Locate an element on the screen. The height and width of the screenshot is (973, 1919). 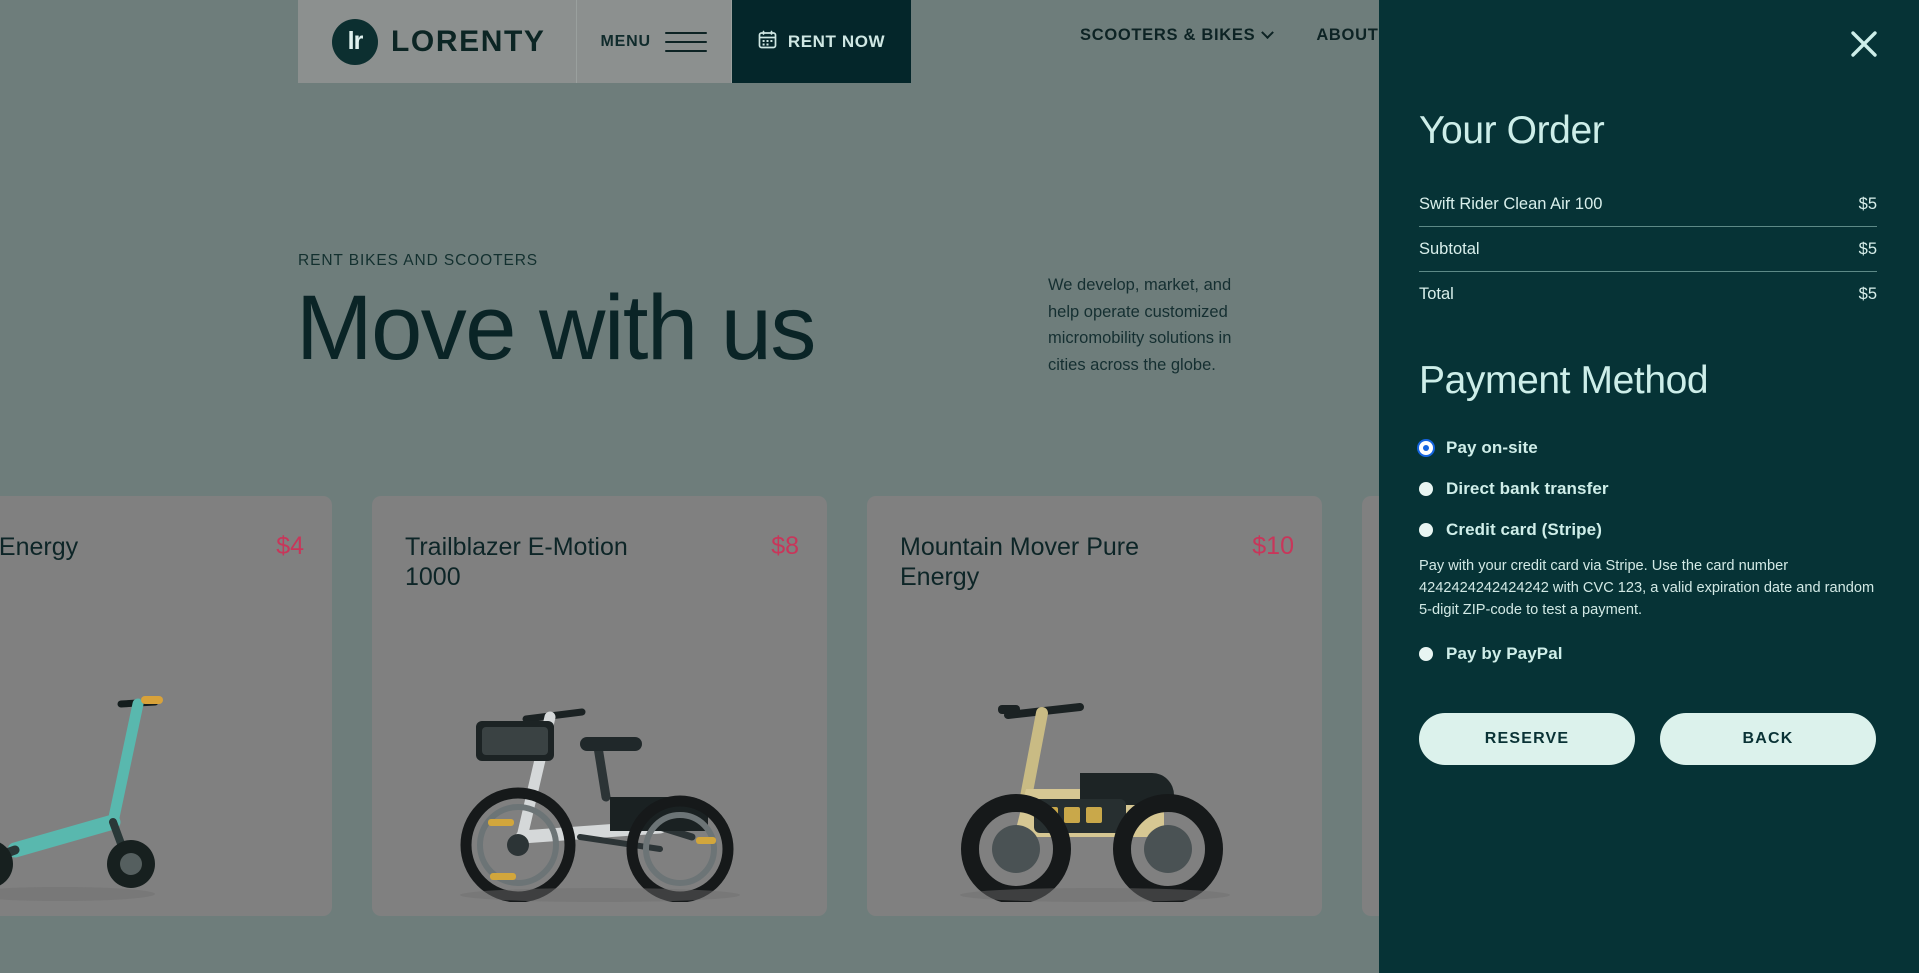
nav-item-label: SCOOTERS & BIKES is located at coordinates (1168, 35).